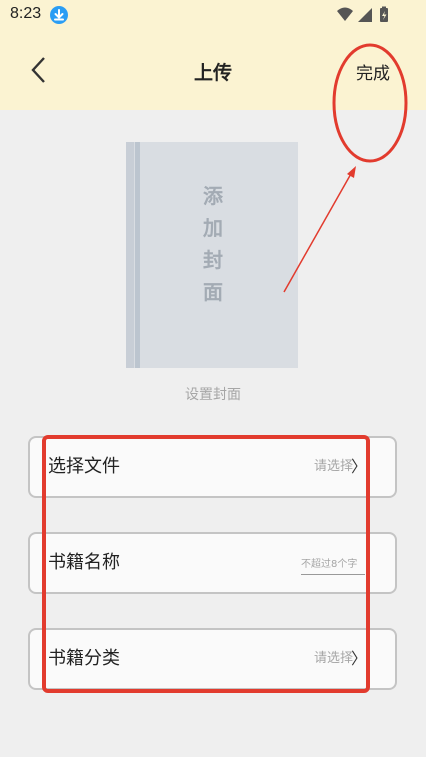 This screenshot has width=426, height=757. I want to click on select-file-field: 选择文件 请选择 〉, so click(212, 467).